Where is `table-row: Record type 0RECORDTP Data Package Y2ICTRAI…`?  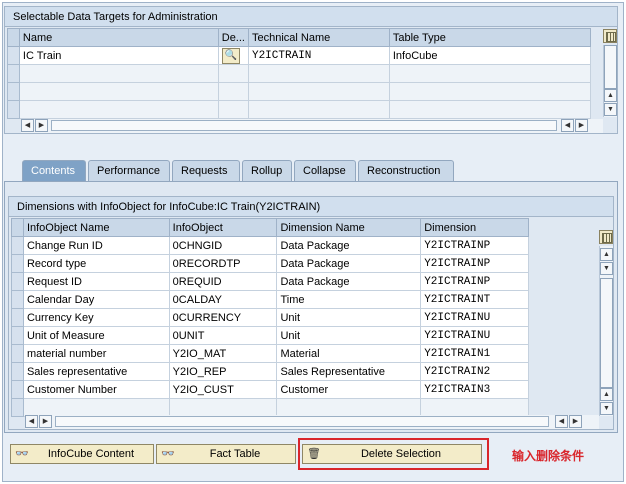 table-row: Record type 0RECORDTP Data Package Y2ICTRAI… is located at coordinates (270, 263).